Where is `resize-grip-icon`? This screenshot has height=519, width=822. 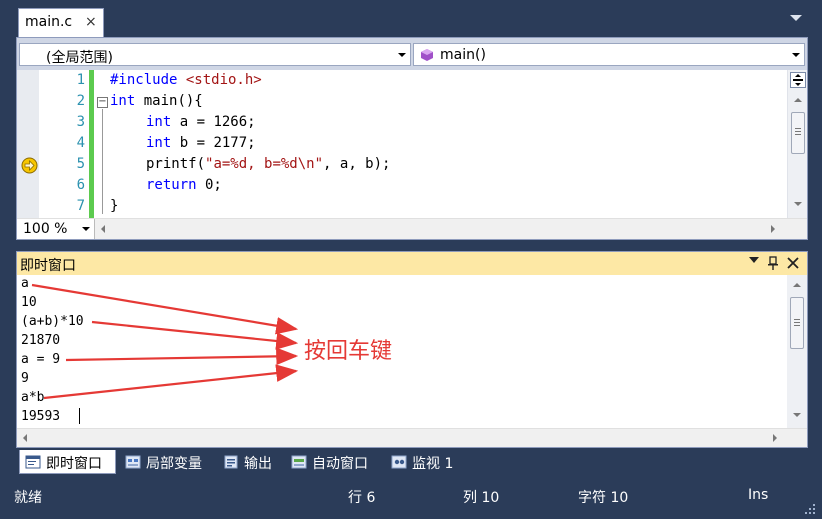
resize-grip-icon is located at coordinates (810, 509).